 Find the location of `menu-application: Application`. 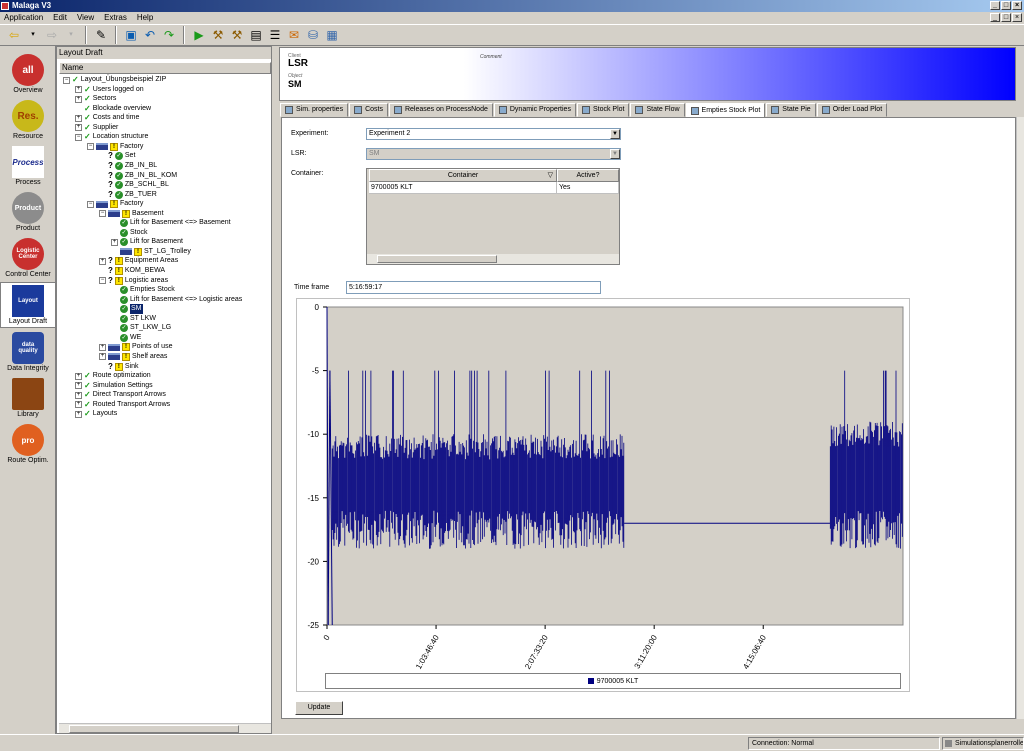

menu-application: Application is located at coordinates (23, 18).